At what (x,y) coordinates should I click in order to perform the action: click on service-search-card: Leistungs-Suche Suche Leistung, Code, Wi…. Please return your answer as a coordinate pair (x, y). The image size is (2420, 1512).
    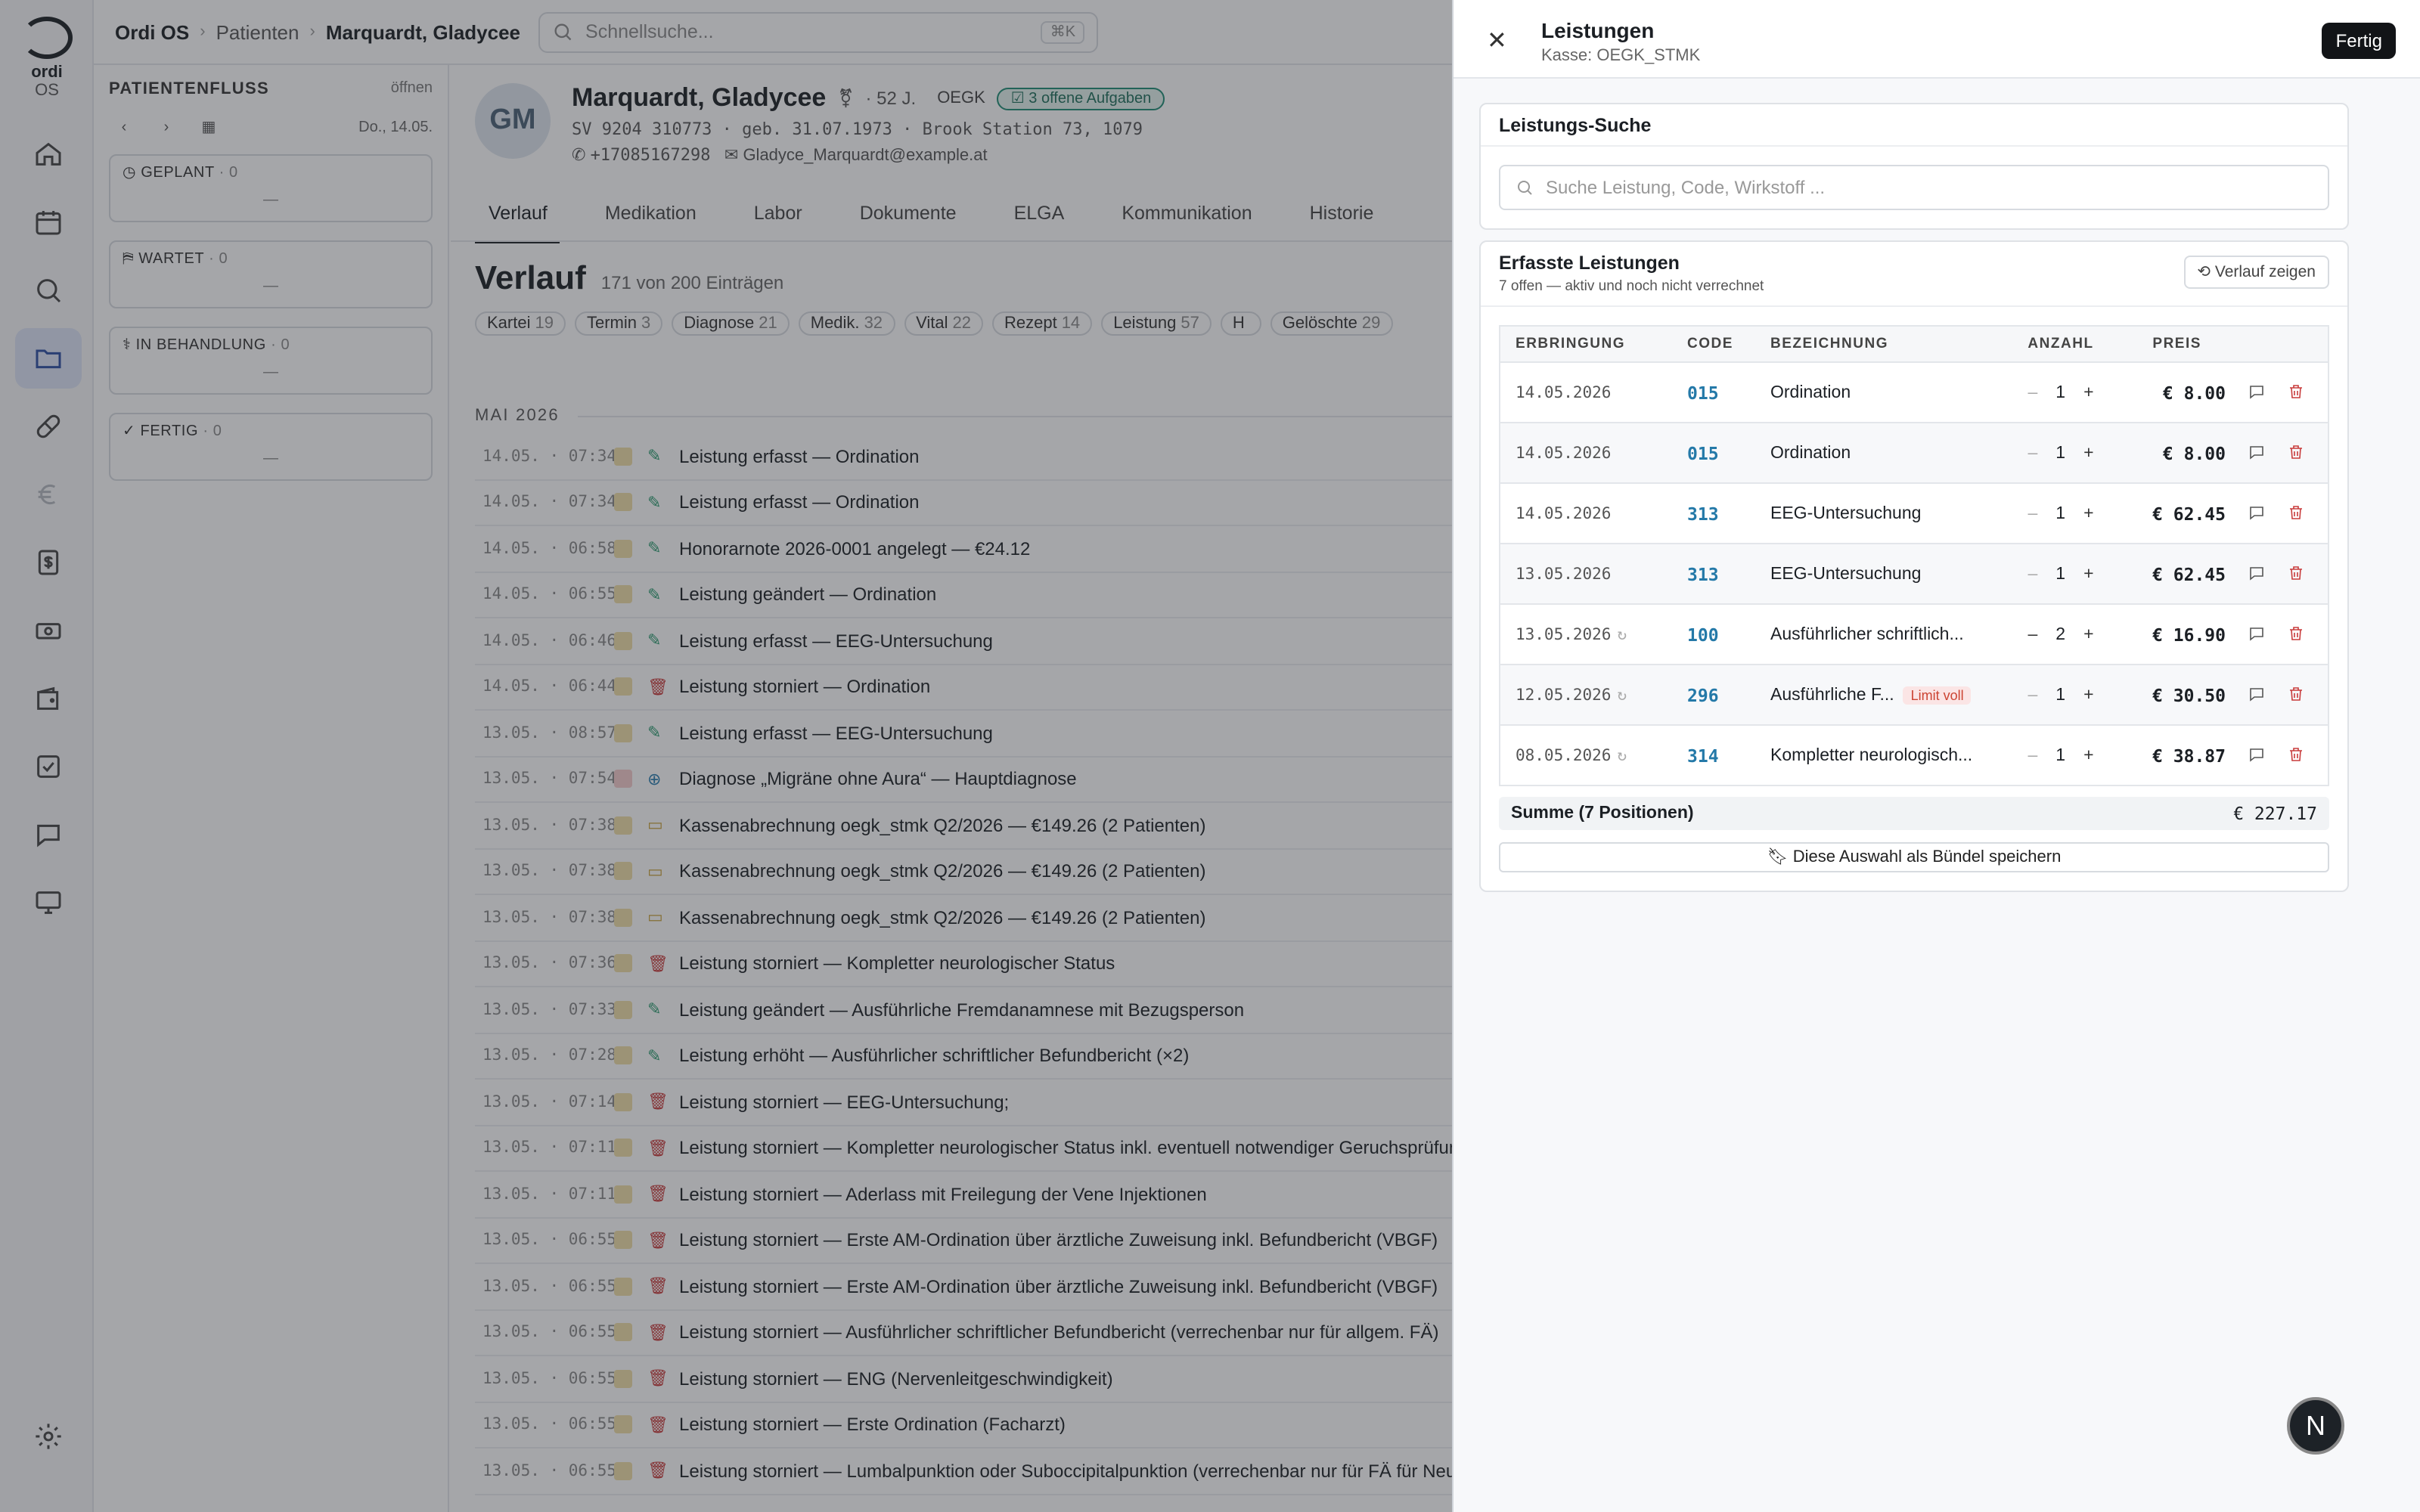
    Looking at the image, I should click on (1914, 166).